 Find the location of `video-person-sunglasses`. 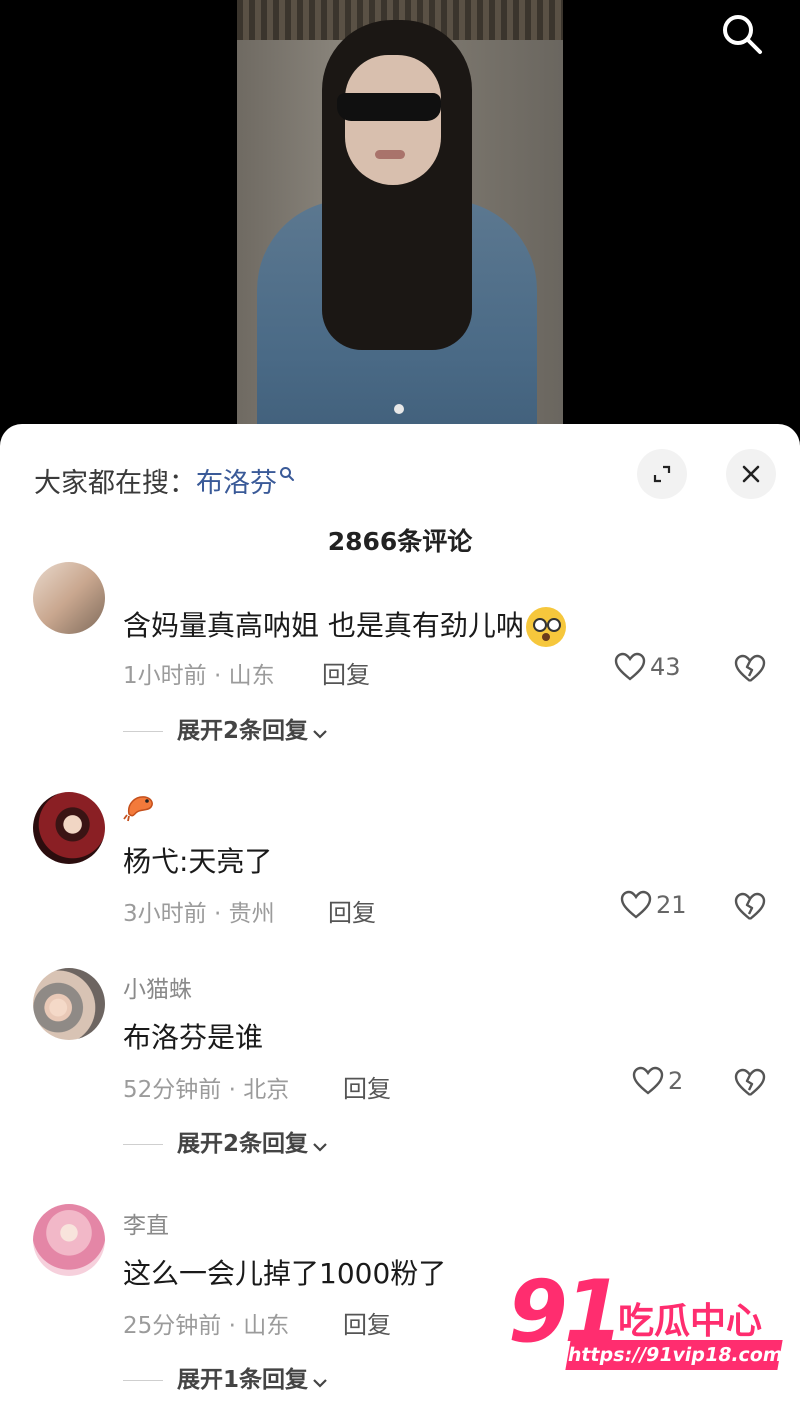

video-person-sunglasses is located at coordinates (389, 107).